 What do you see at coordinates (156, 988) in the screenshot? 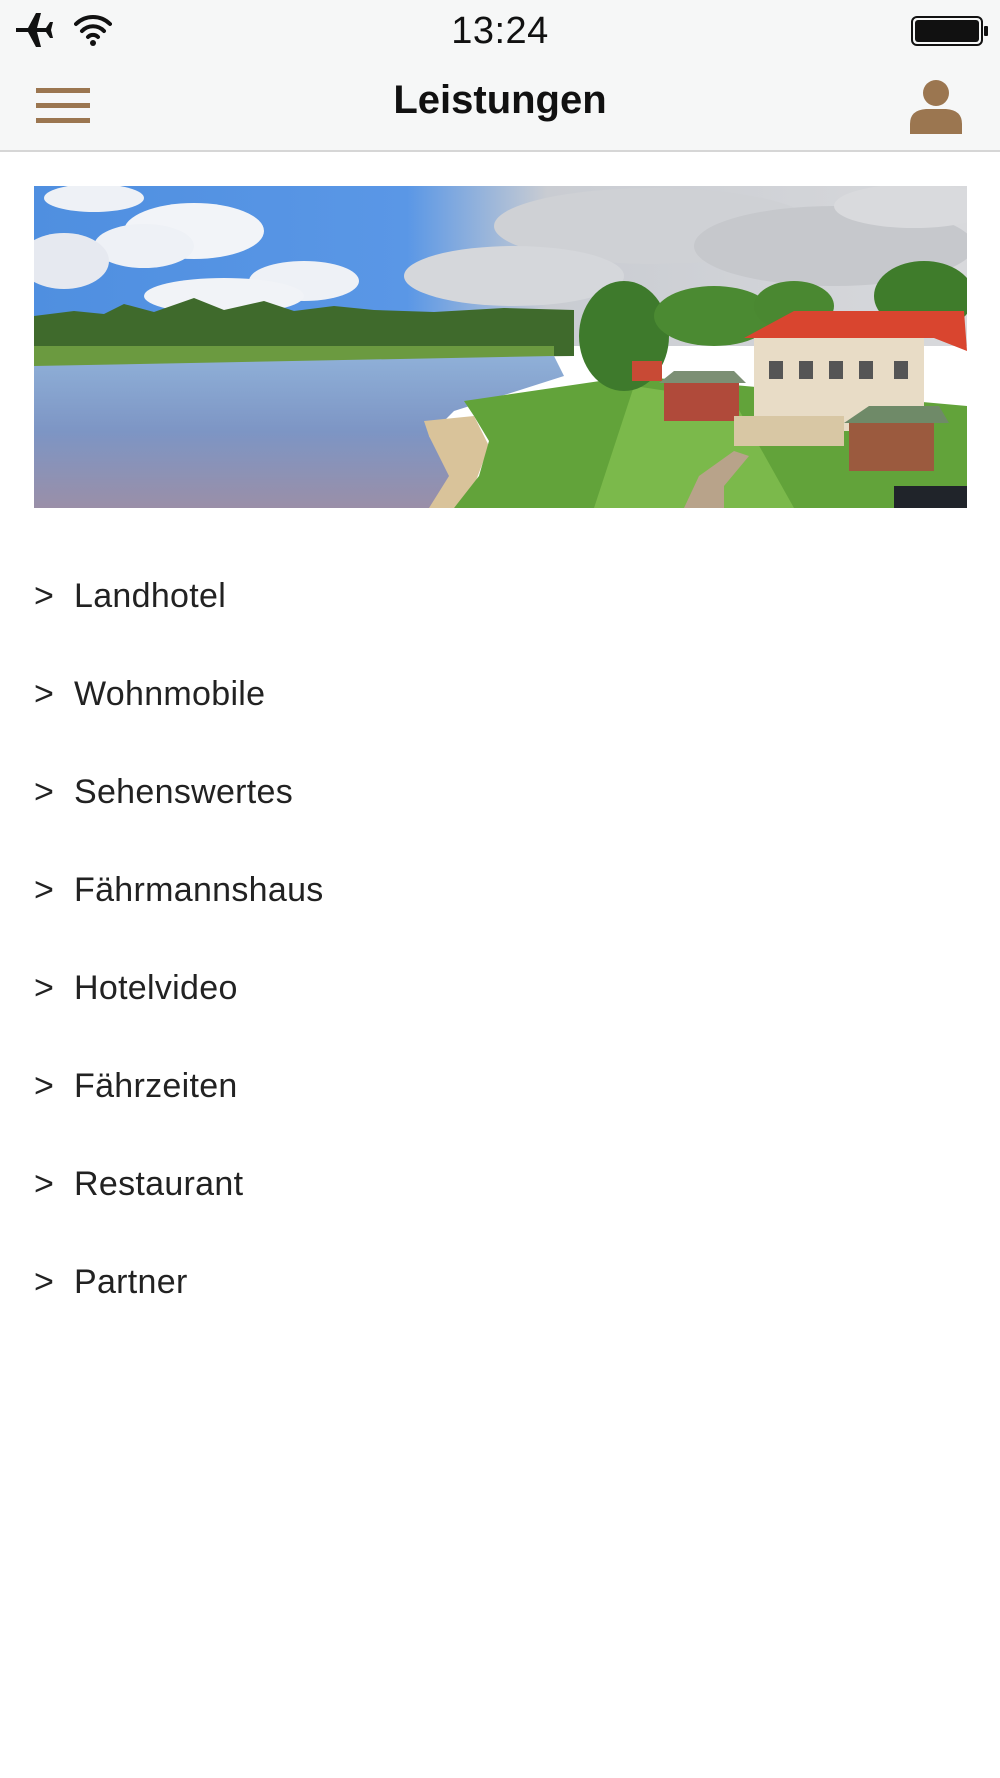
I see `menu-item-label: Hotelvideo` at bounding box center [156, 988].